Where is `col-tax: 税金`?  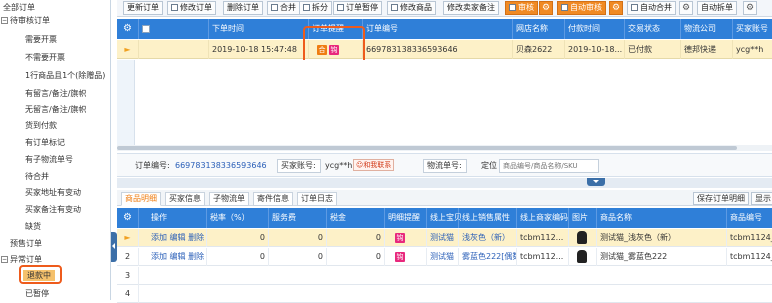
col-tax: 税金 is located at coordinates (356, 218).